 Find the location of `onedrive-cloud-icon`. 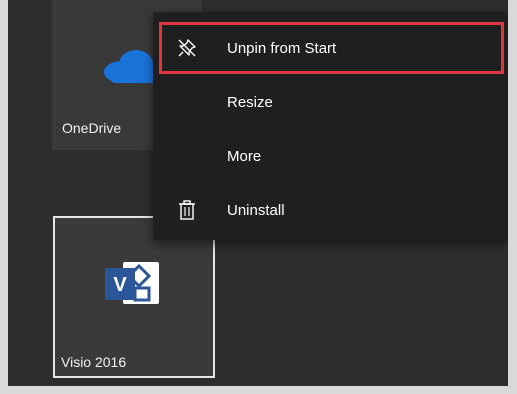

onedrive-cloud-icon is located at coordinates (131, 66).